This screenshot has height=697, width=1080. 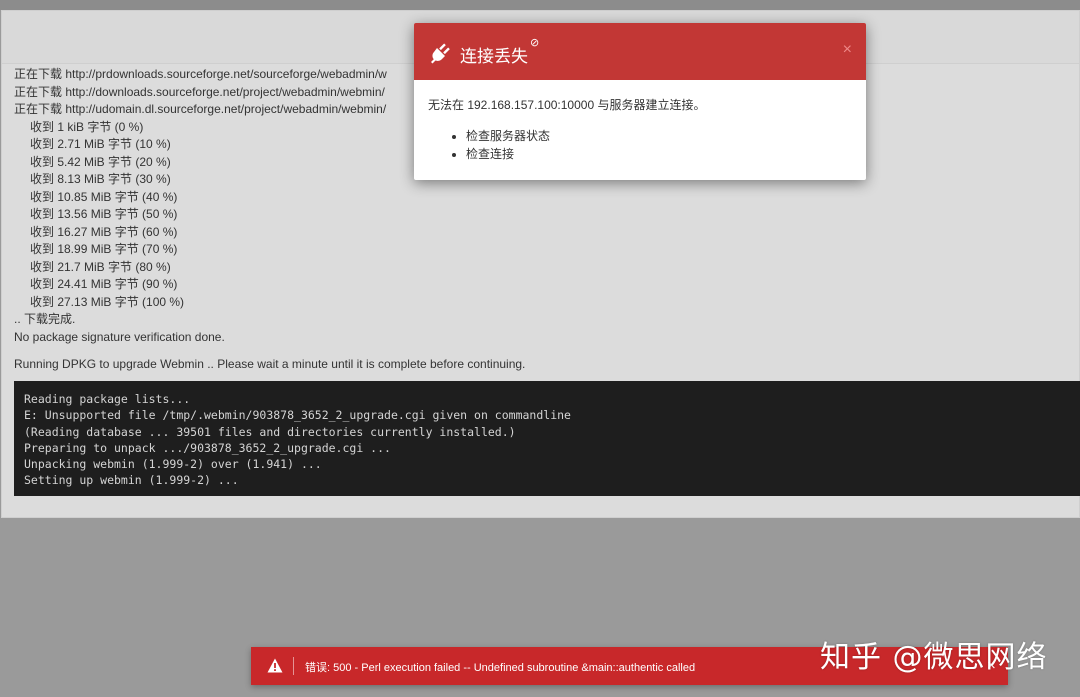 I want to click on progress-line: 收到 27.13 MiB 字节 (100 %), so click(x=107, y=301).